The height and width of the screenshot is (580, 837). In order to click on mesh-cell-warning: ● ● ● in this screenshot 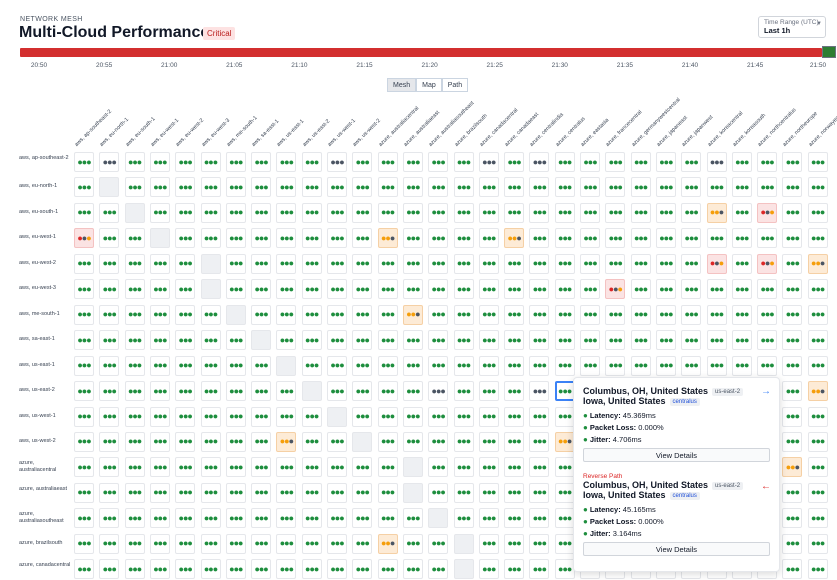, I will do `click(817, 263)`.